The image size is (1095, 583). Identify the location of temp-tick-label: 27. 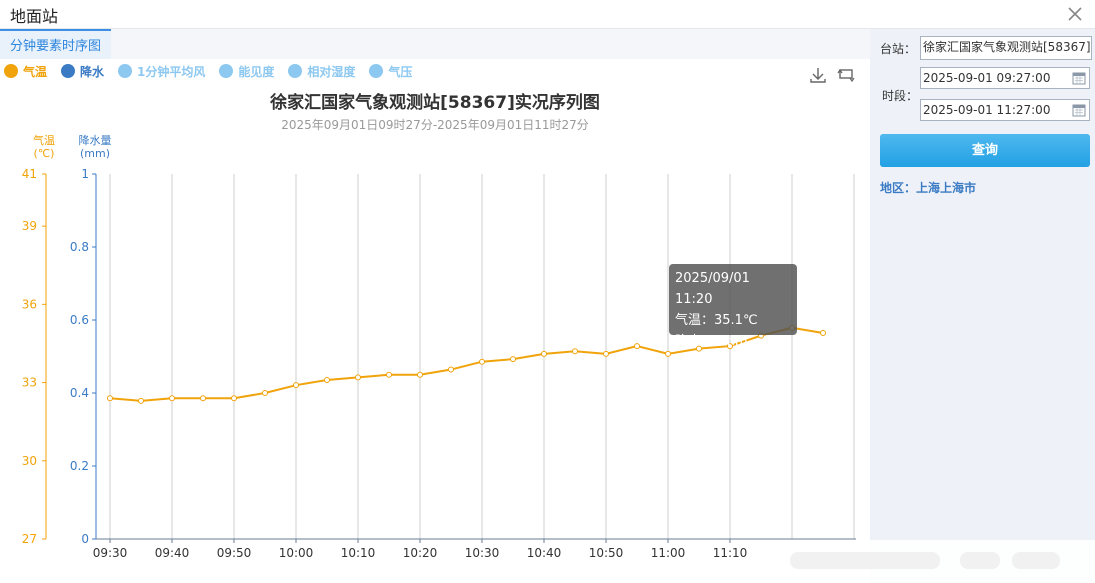
(29, 539).